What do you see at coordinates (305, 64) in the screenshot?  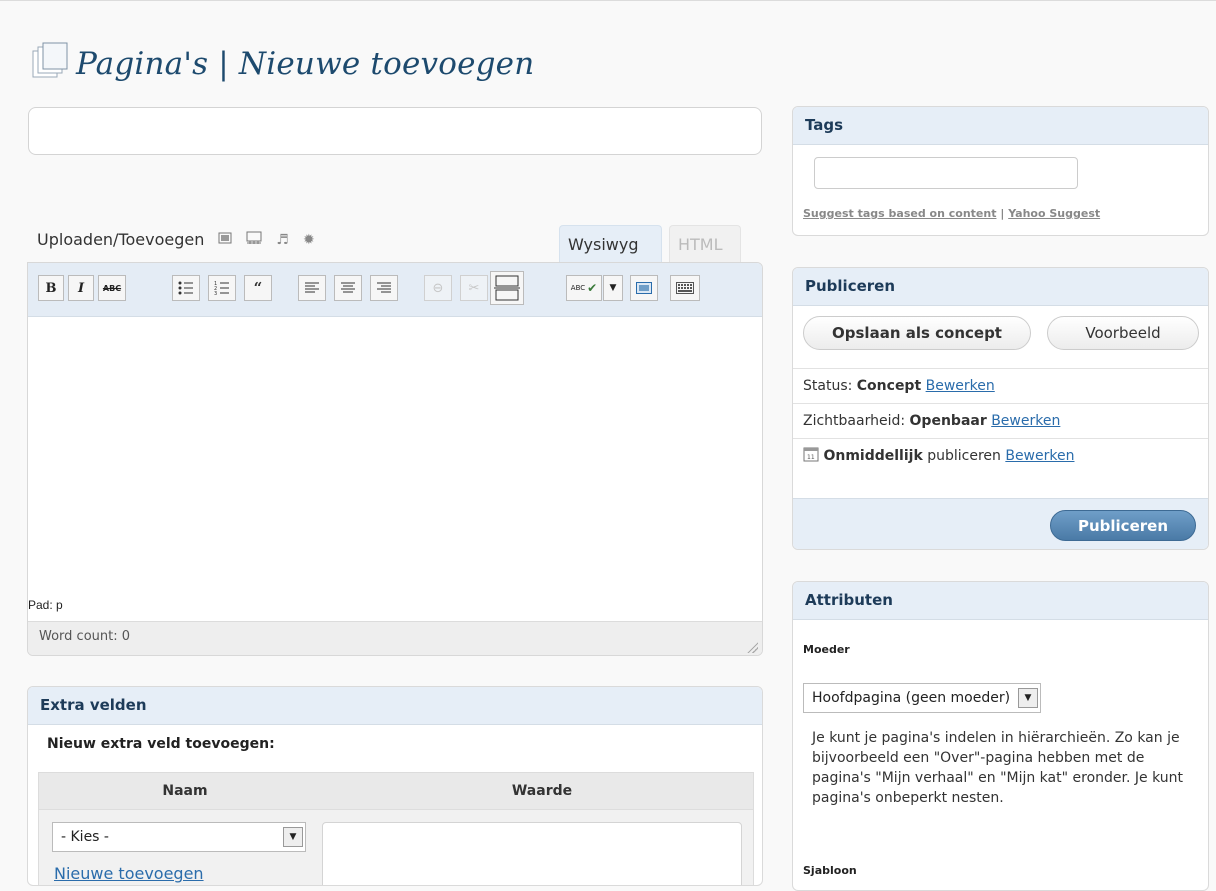 I see `page-title: Pagina's | Nieuwe toevoegen` at bounding box center [305, 64].